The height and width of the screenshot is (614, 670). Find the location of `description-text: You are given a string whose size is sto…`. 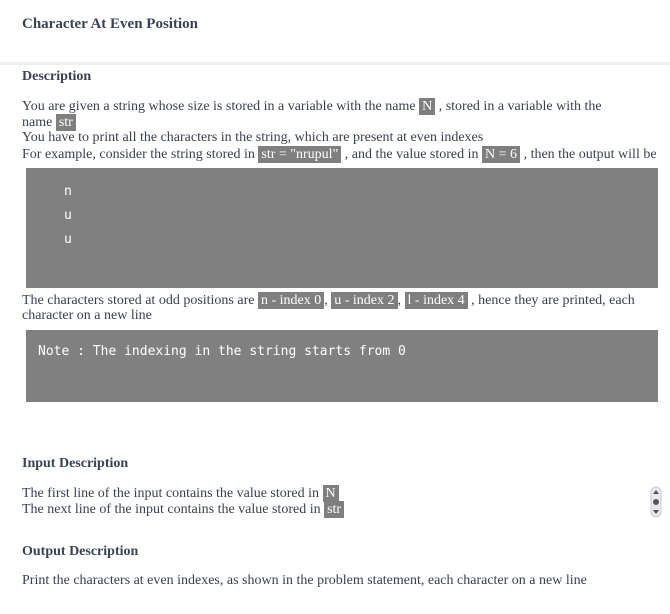

description-text: You are given a string whose size is sto… is located at coordinates (219, 106).